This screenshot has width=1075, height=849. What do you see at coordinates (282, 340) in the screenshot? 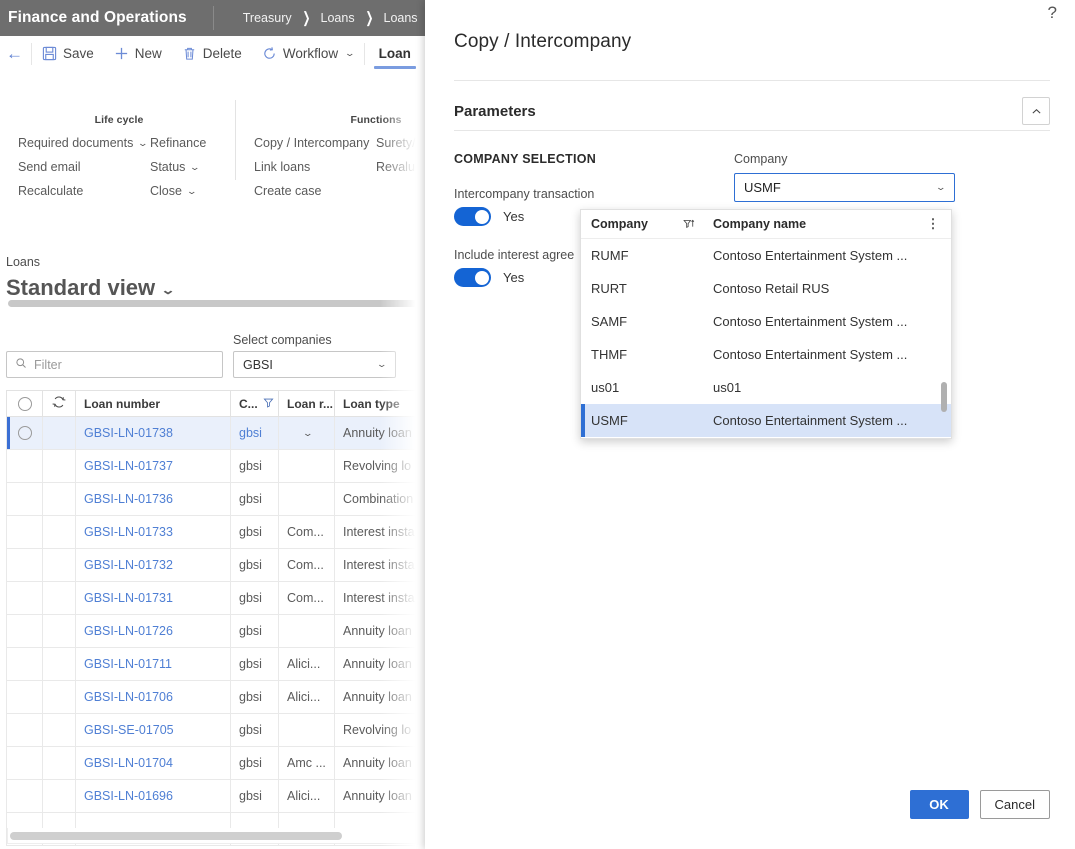
I see `select-companies-label: Select companies` at bounding box center [282, 340].